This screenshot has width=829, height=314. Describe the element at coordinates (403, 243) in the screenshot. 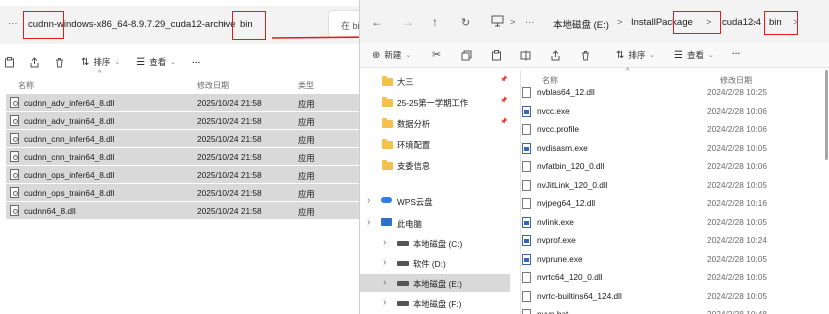

I see `drive-icon` at that location.